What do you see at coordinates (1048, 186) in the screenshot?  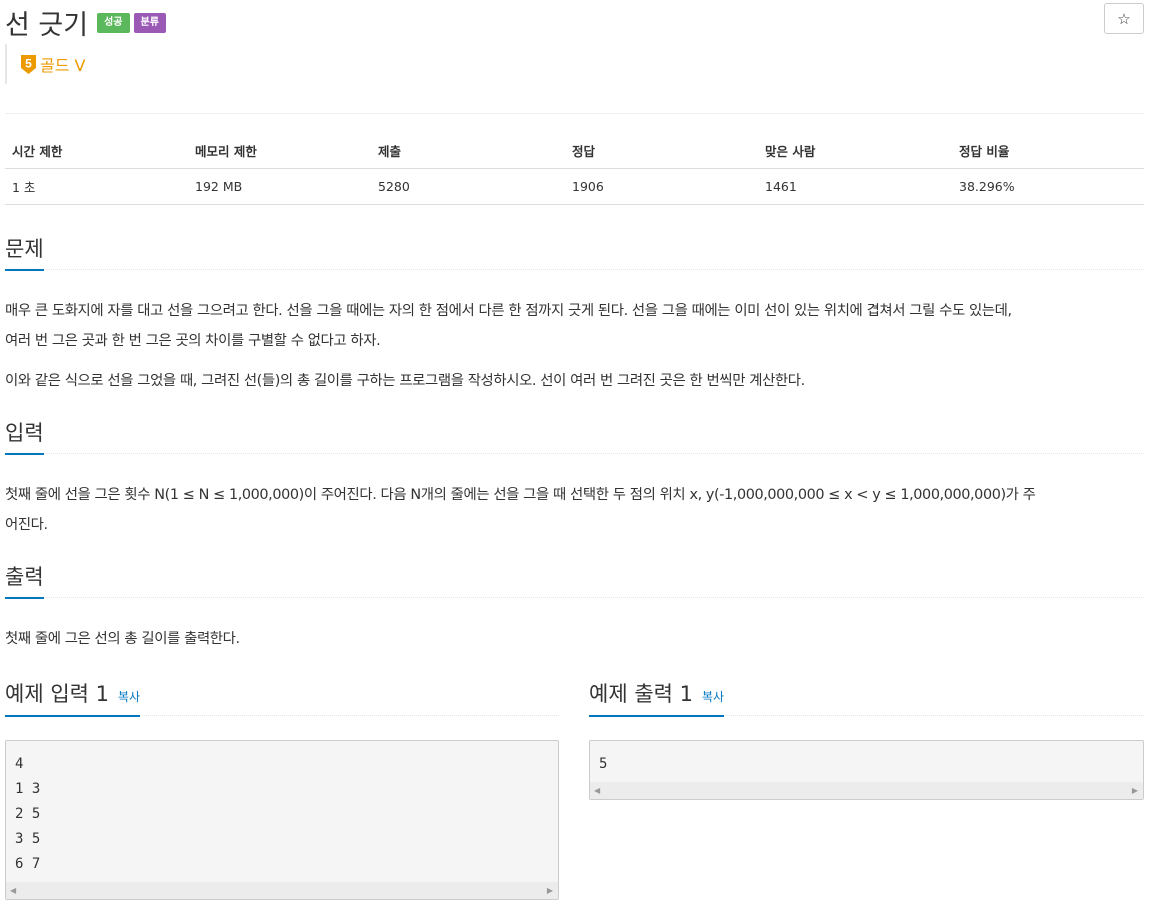 I see `accept-ratio-value: 38.296%` at bounding box center [1048, 186].